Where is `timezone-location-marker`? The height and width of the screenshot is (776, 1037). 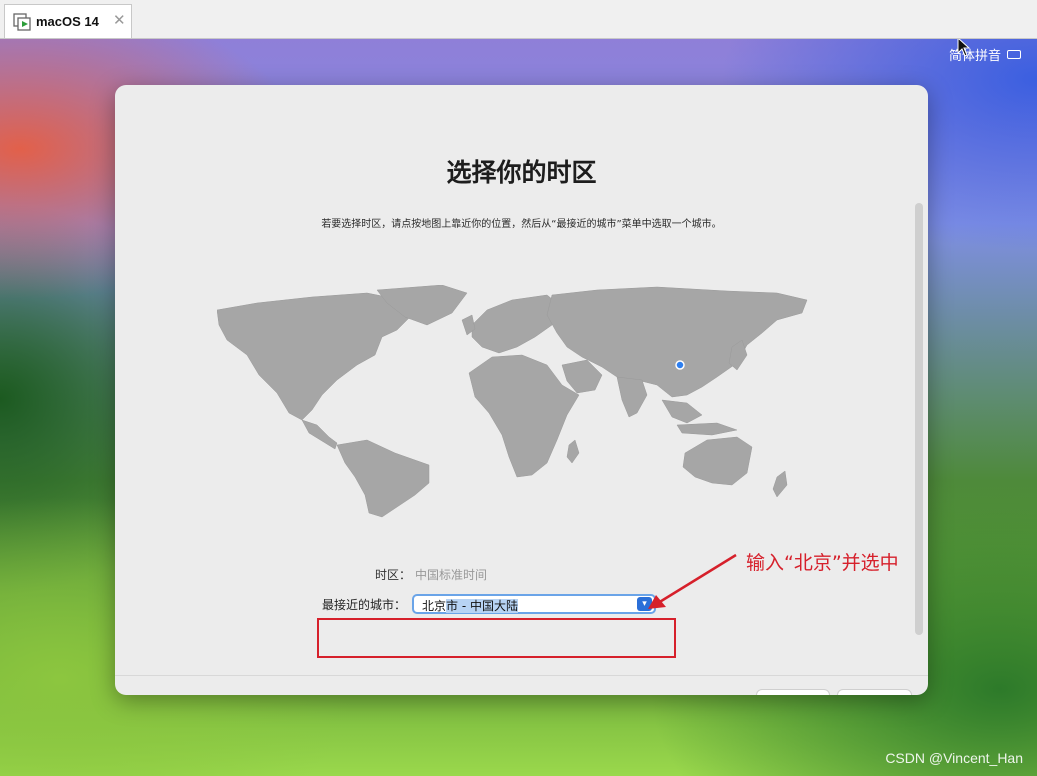
timezone-location-marker is located at coordinates (680, 365).